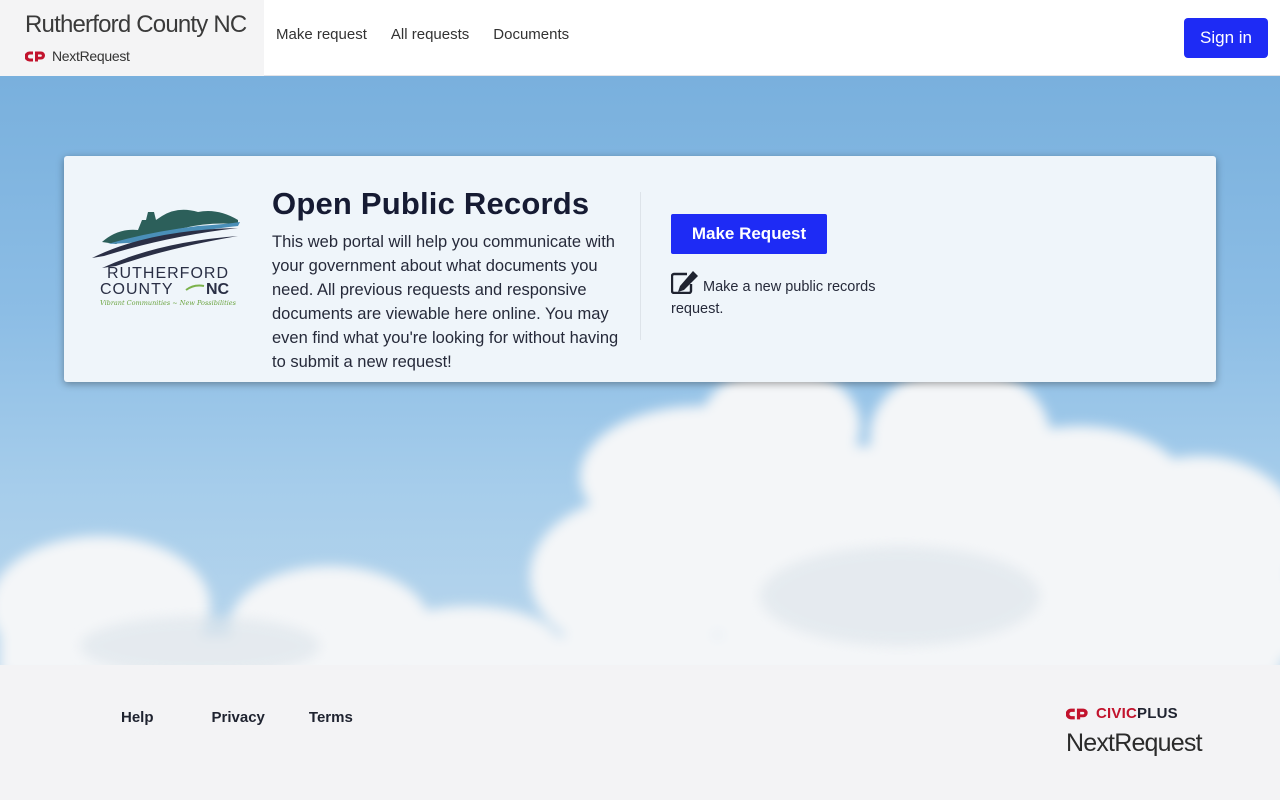 Image resolution: width=1280 pixels, height=800 pixels. What do you see at coordinates (168, 303) in the screenshot?
I see `logo-tagline: Vibrant Communities ~ New Possibilities` at bounding box center [168, 303].